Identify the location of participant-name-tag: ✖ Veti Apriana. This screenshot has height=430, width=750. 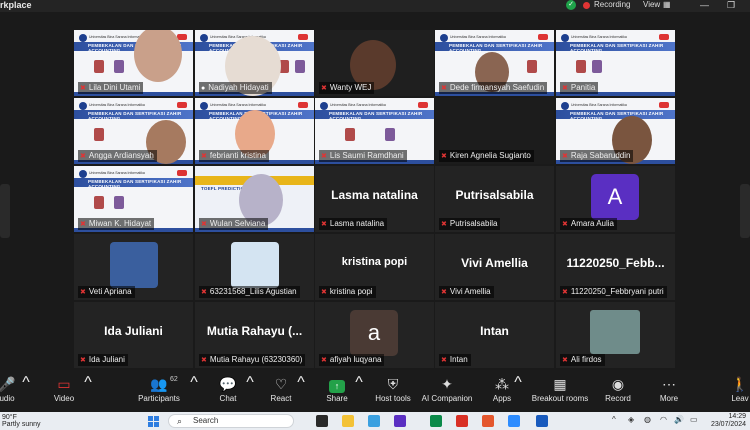
(106, 292).